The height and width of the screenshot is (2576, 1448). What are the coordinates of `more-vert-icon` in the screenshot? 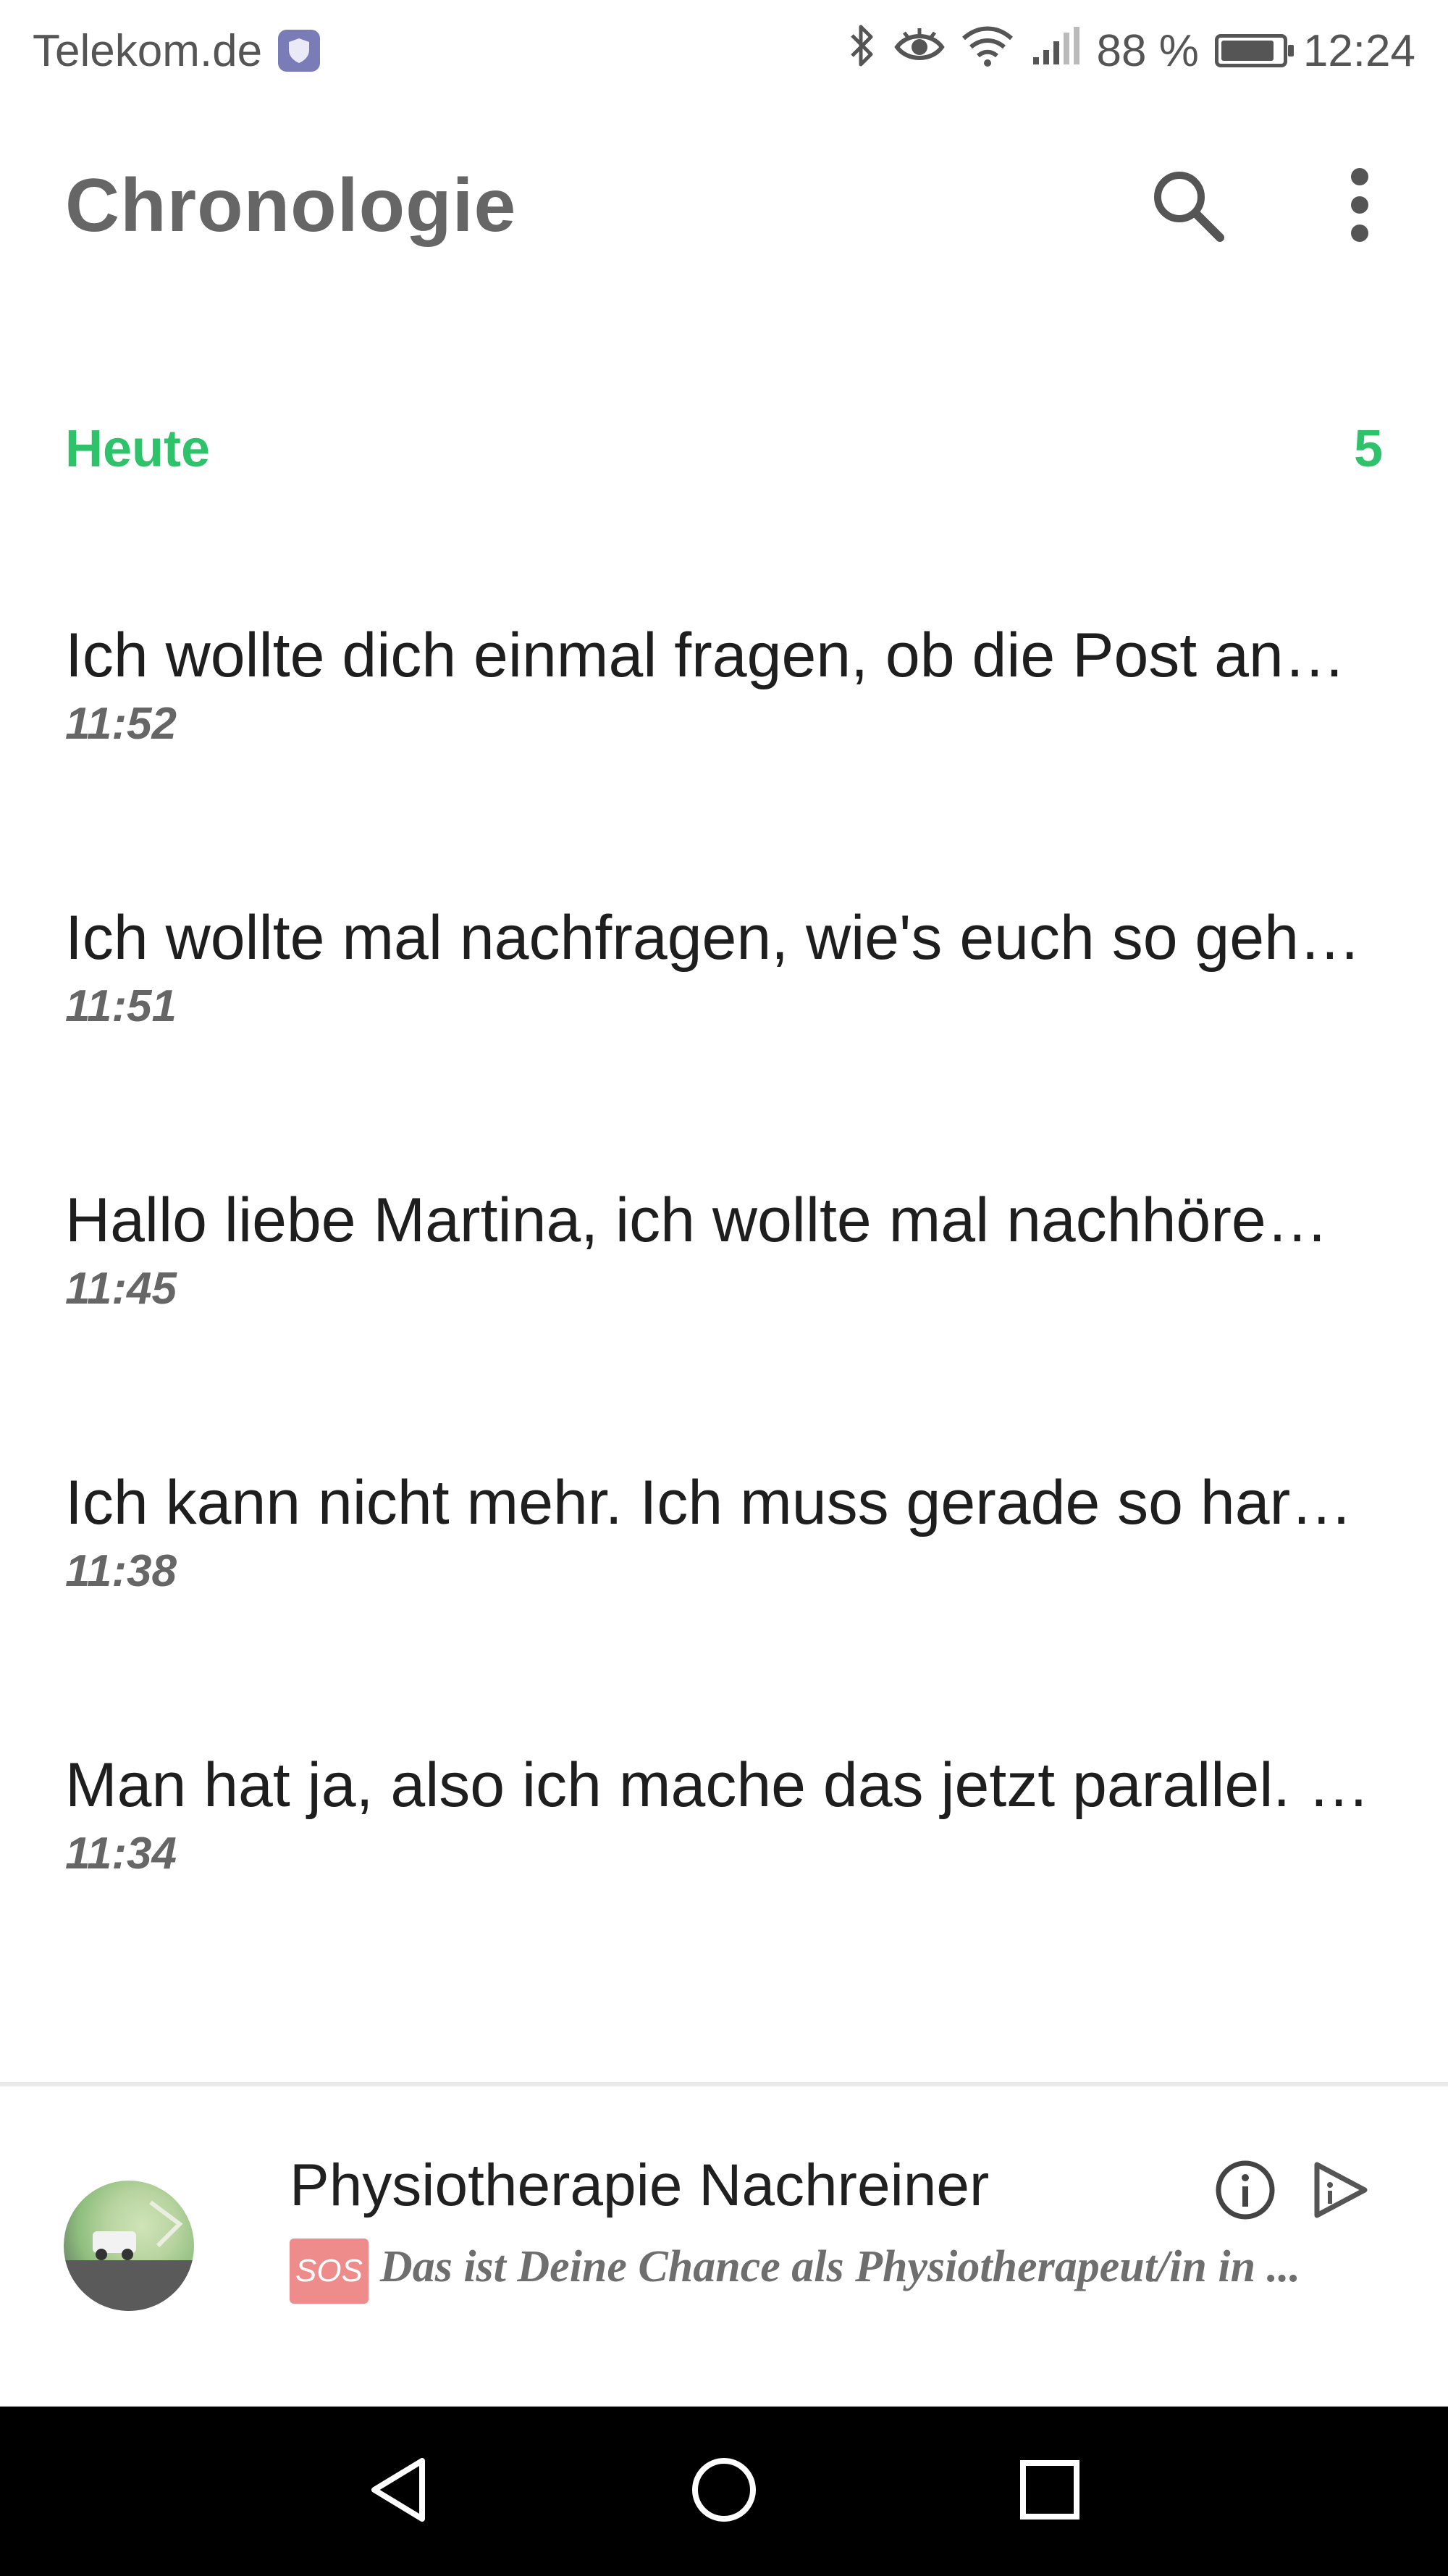 It's located at (1359, 206).